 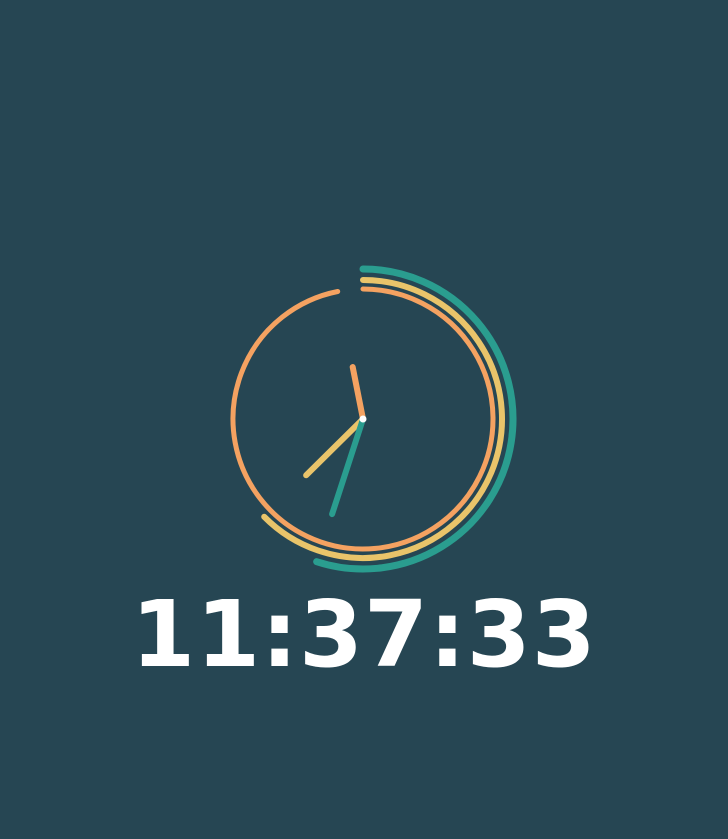 I want to click on minute-progress-arc, so click(x=383, y=419).